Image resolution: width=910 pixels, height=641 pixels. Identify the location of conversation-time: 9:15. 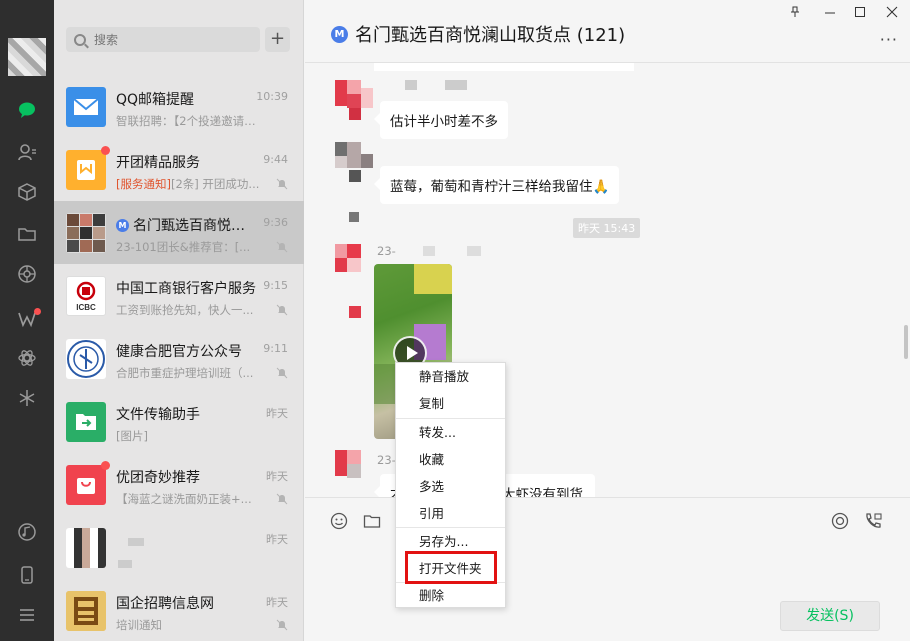
(275, 285).